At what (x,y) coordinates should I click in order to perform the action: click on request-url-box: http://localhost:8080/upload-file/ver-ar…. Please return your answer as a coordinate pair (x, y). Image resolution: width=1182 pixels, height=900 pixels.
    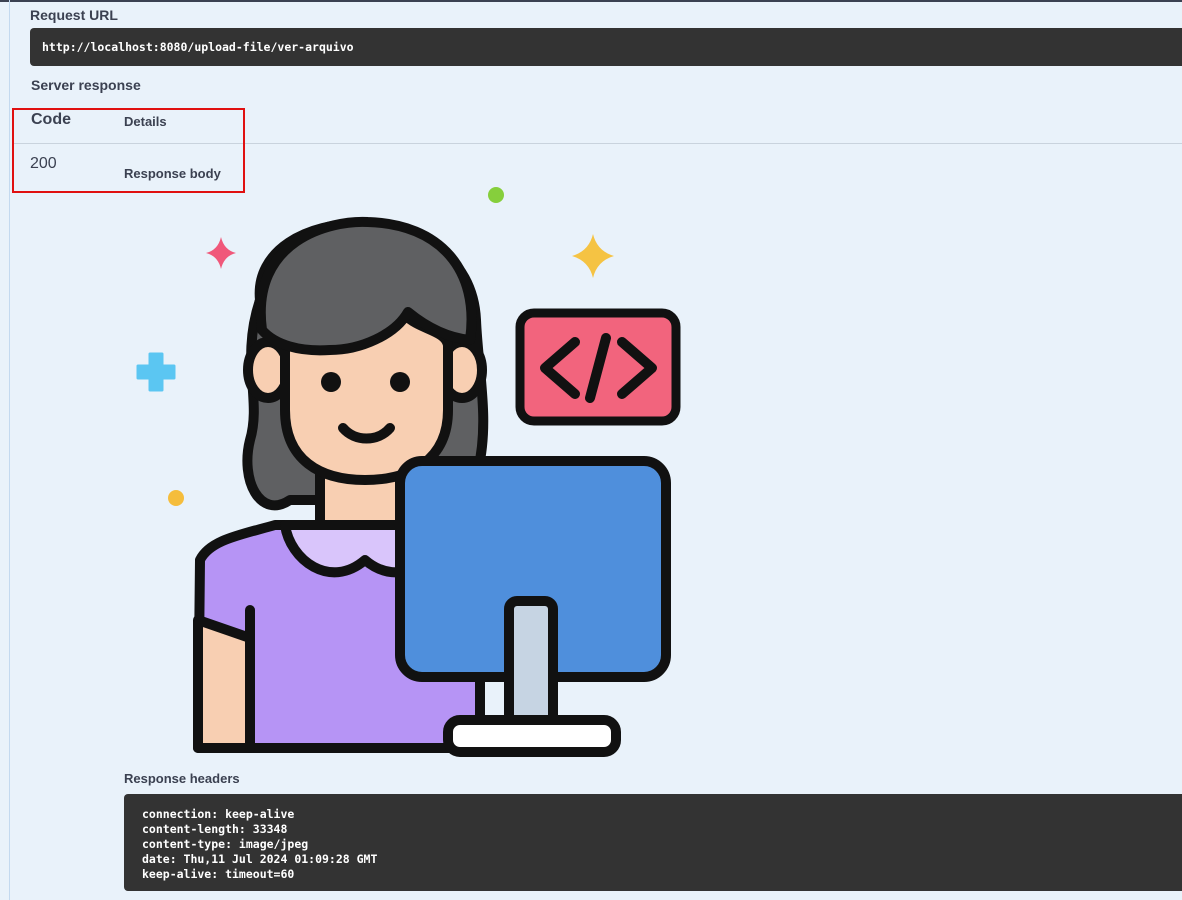
    Looking at the image, I should click on (606, 47).